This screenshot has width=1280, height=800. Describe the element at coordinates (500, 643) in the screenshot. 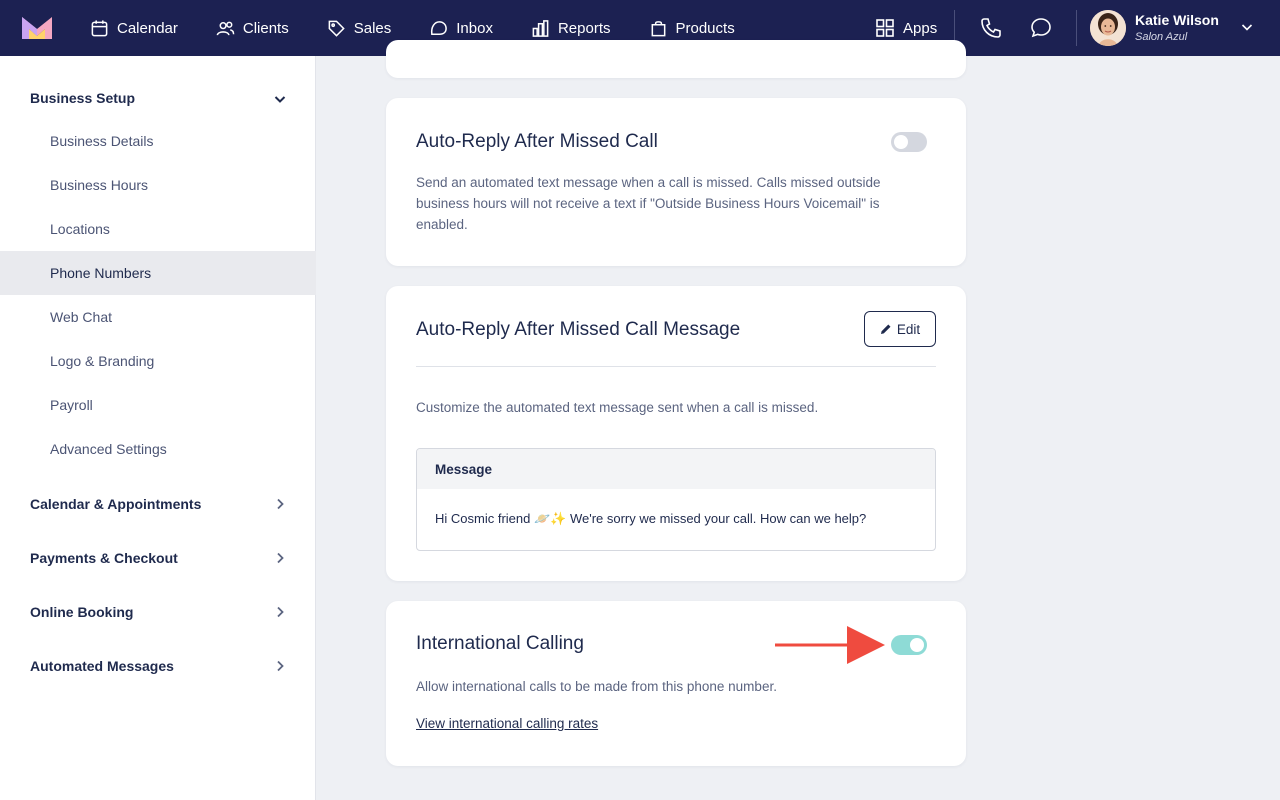

I see `international-calling-title: International Calling` at that location.